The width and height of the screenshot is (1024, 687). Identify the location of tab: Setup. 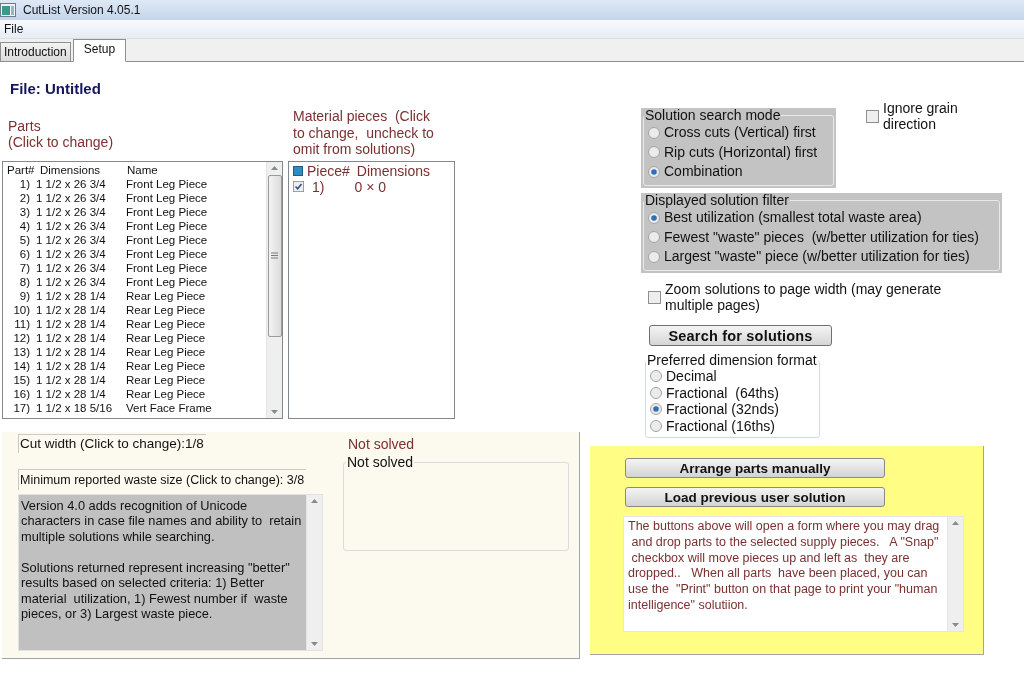
(99, 50).